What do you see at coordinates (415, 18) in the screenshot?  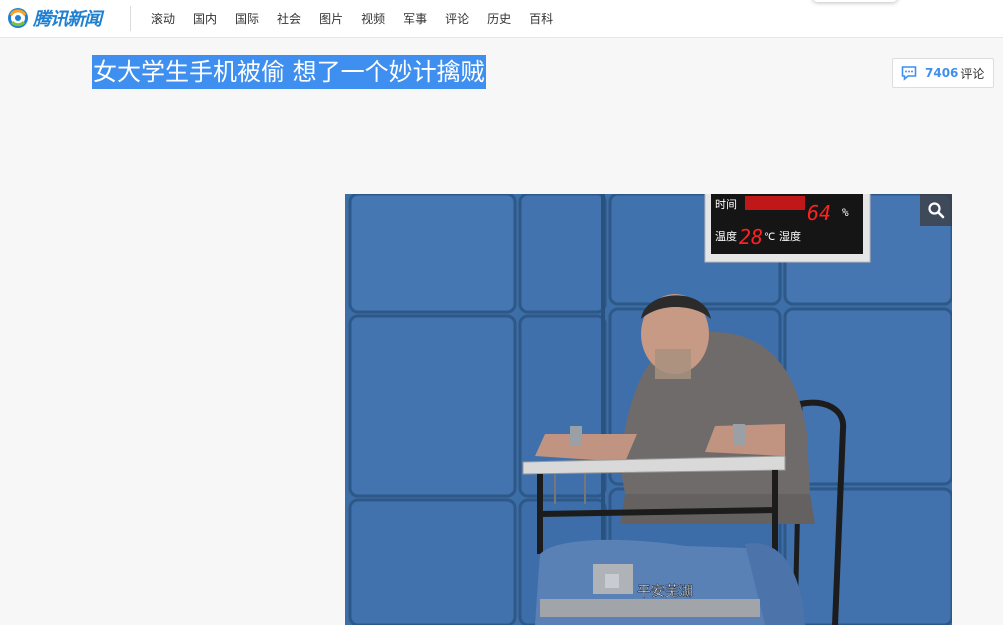 I see `nav-item-military: 军事` at bounding box center [415, 18].